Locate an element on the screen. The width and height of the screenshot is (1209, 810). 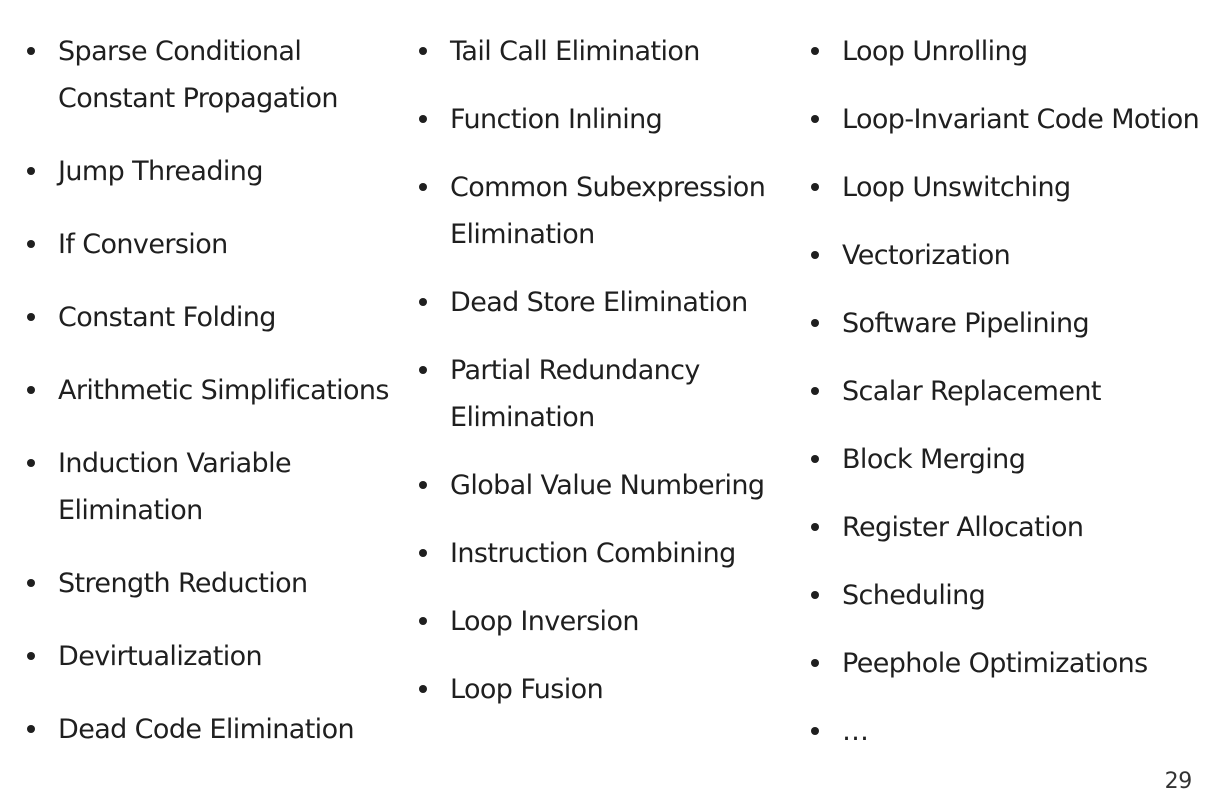
list-item-text: Block Merging is located at coordinates (934, 459).